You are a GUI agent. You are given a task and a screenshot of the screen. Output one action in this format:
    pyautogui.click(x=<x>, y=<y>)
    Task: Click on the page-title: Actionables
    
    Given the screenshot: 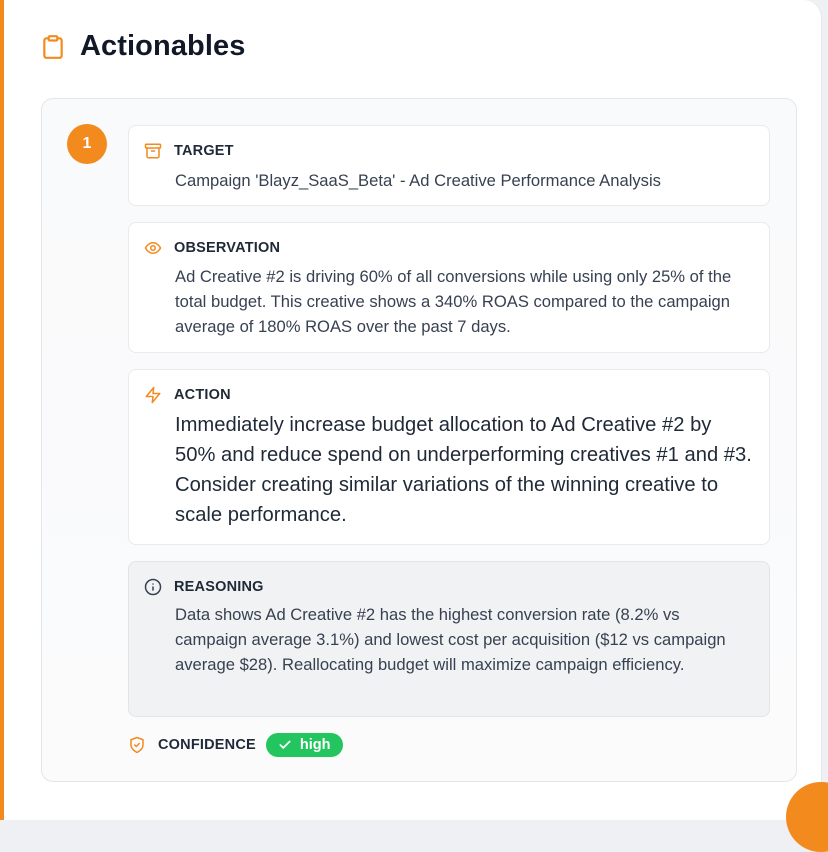 What is the action you would take?
    pyautogui.click(x=163, y=46)
    